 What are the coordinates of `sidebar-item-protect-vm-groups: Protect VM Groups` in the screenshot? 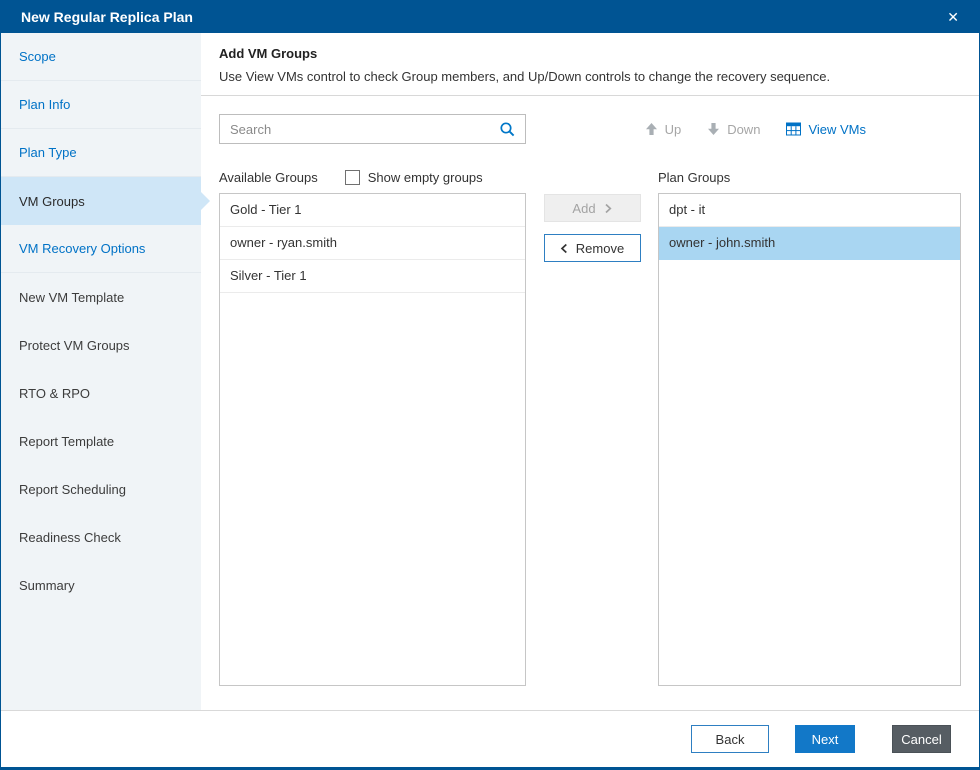 It's located at (101, 345).